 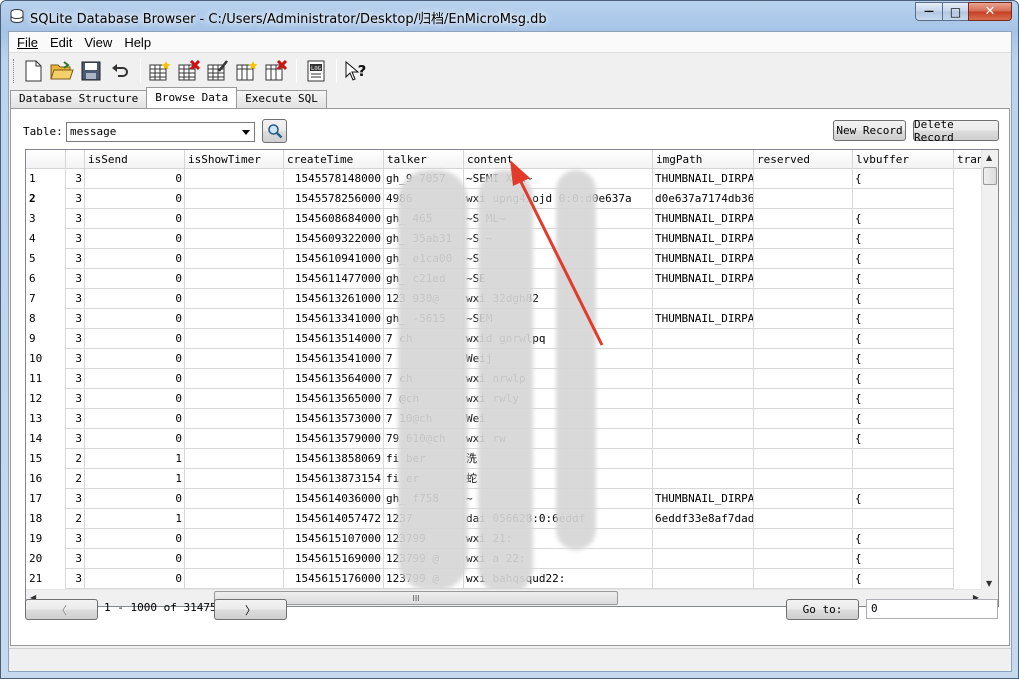 I want to click on chevron-right-icon: 〉, so click(x=250, y=610).